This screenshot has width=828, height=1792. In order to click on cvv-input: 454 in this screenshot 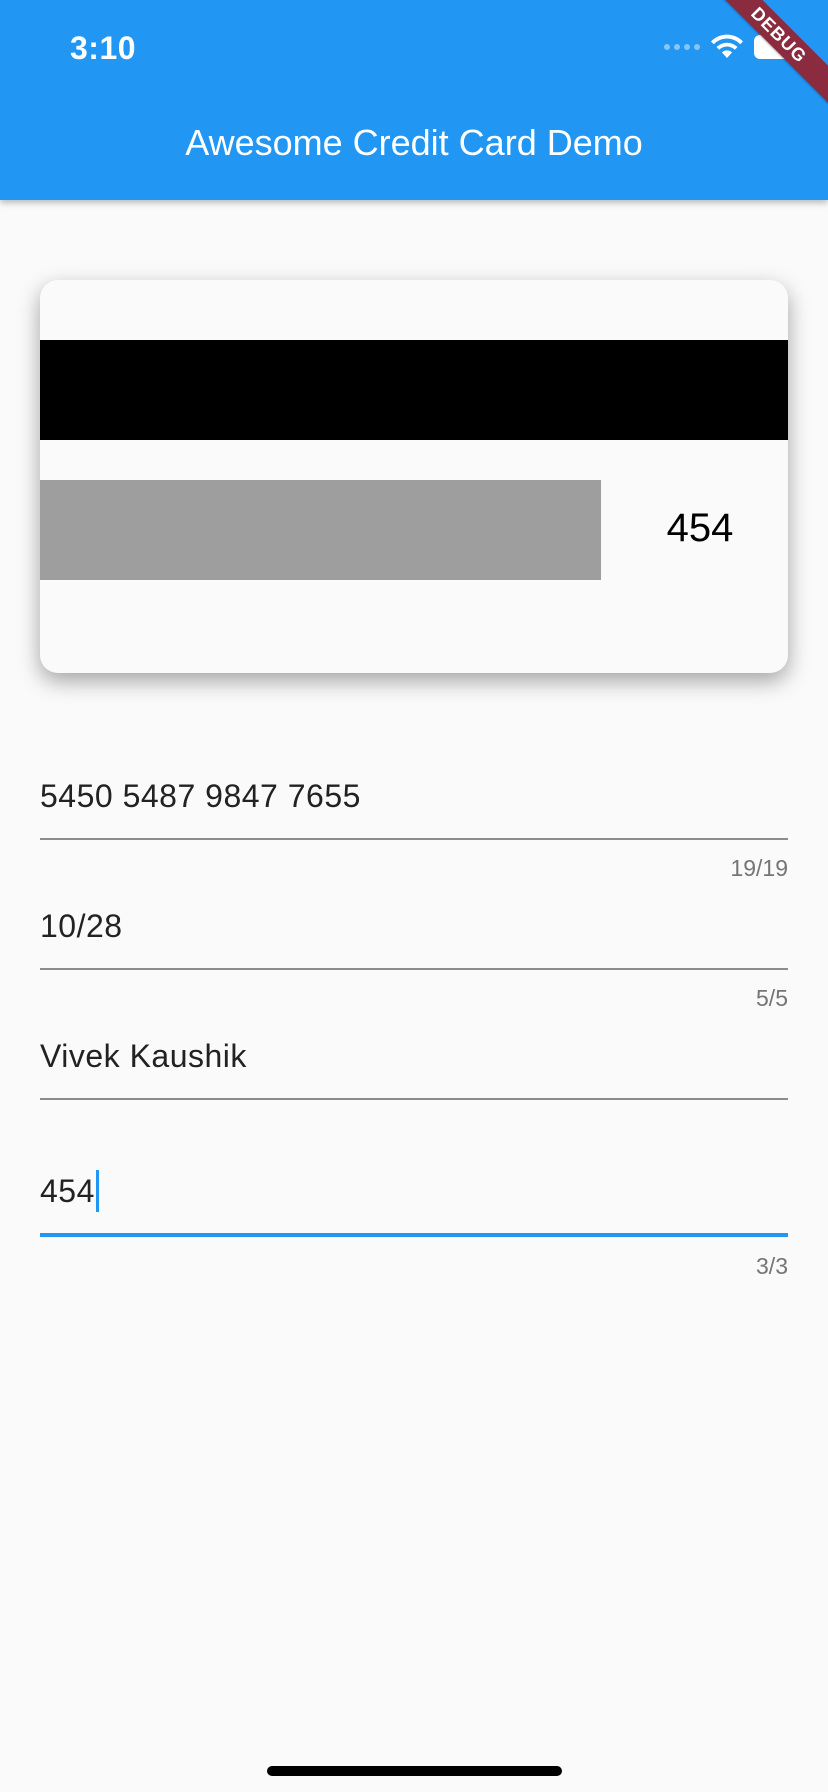, I will do `click(69, 1190)`.